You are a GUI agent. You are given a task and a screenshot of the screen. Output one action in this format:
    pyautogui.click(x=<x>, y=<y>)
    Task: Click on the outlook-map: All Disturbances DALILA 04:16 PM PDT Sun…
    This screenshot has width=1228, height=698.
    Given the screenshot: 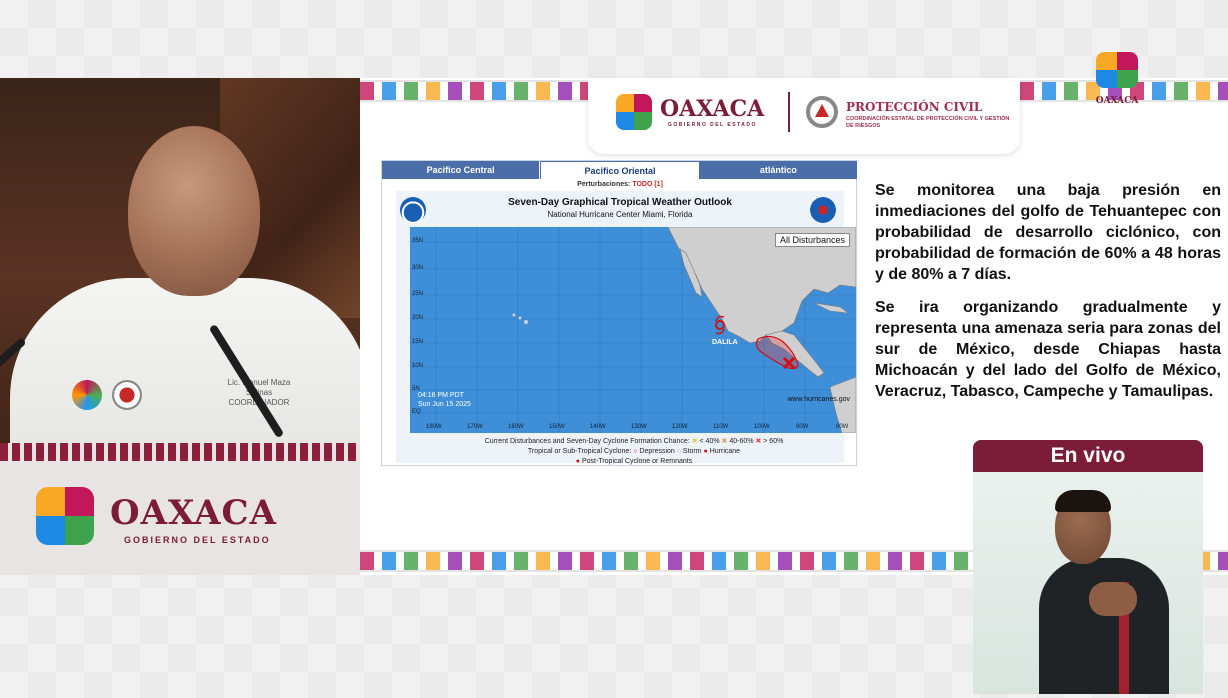 What is the action you would take?
    pyautogui.click(x=633, y=330)
    